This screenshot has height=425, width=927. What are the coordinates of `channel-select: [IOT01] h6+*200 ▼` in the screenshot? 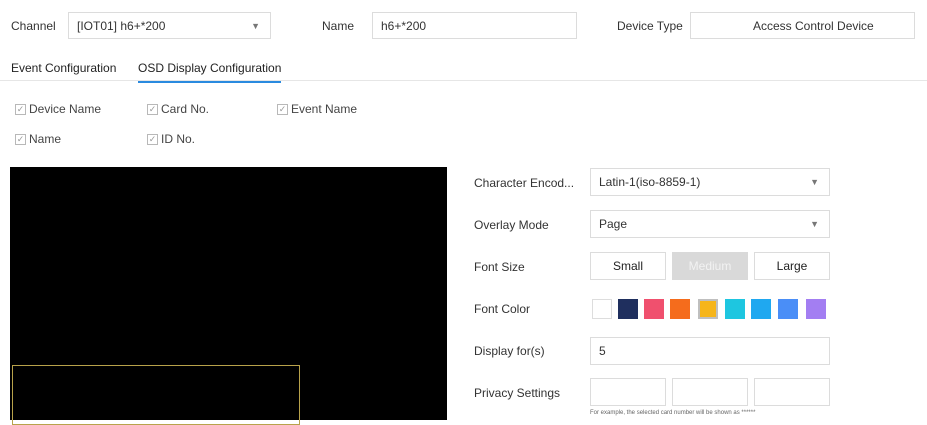 It's located at (169, 25).